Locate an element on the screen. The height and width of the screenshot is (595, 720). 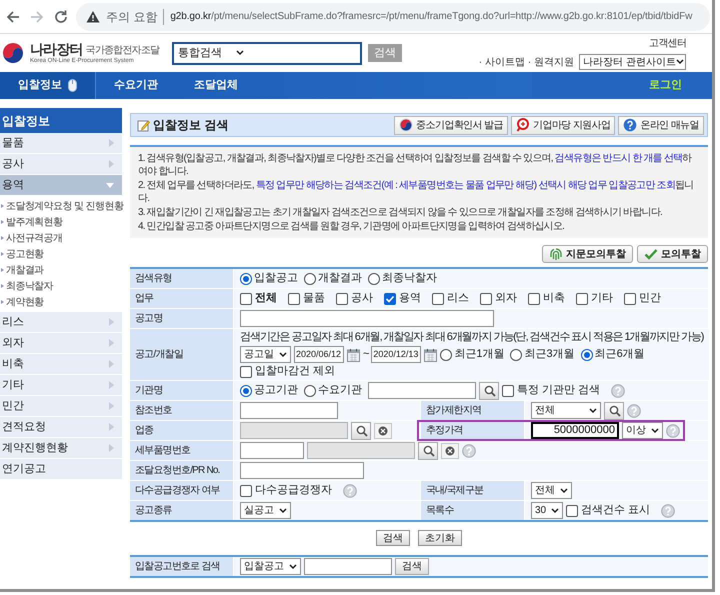
submenu-item: 계약현황 is located at coordinates (61, 302).